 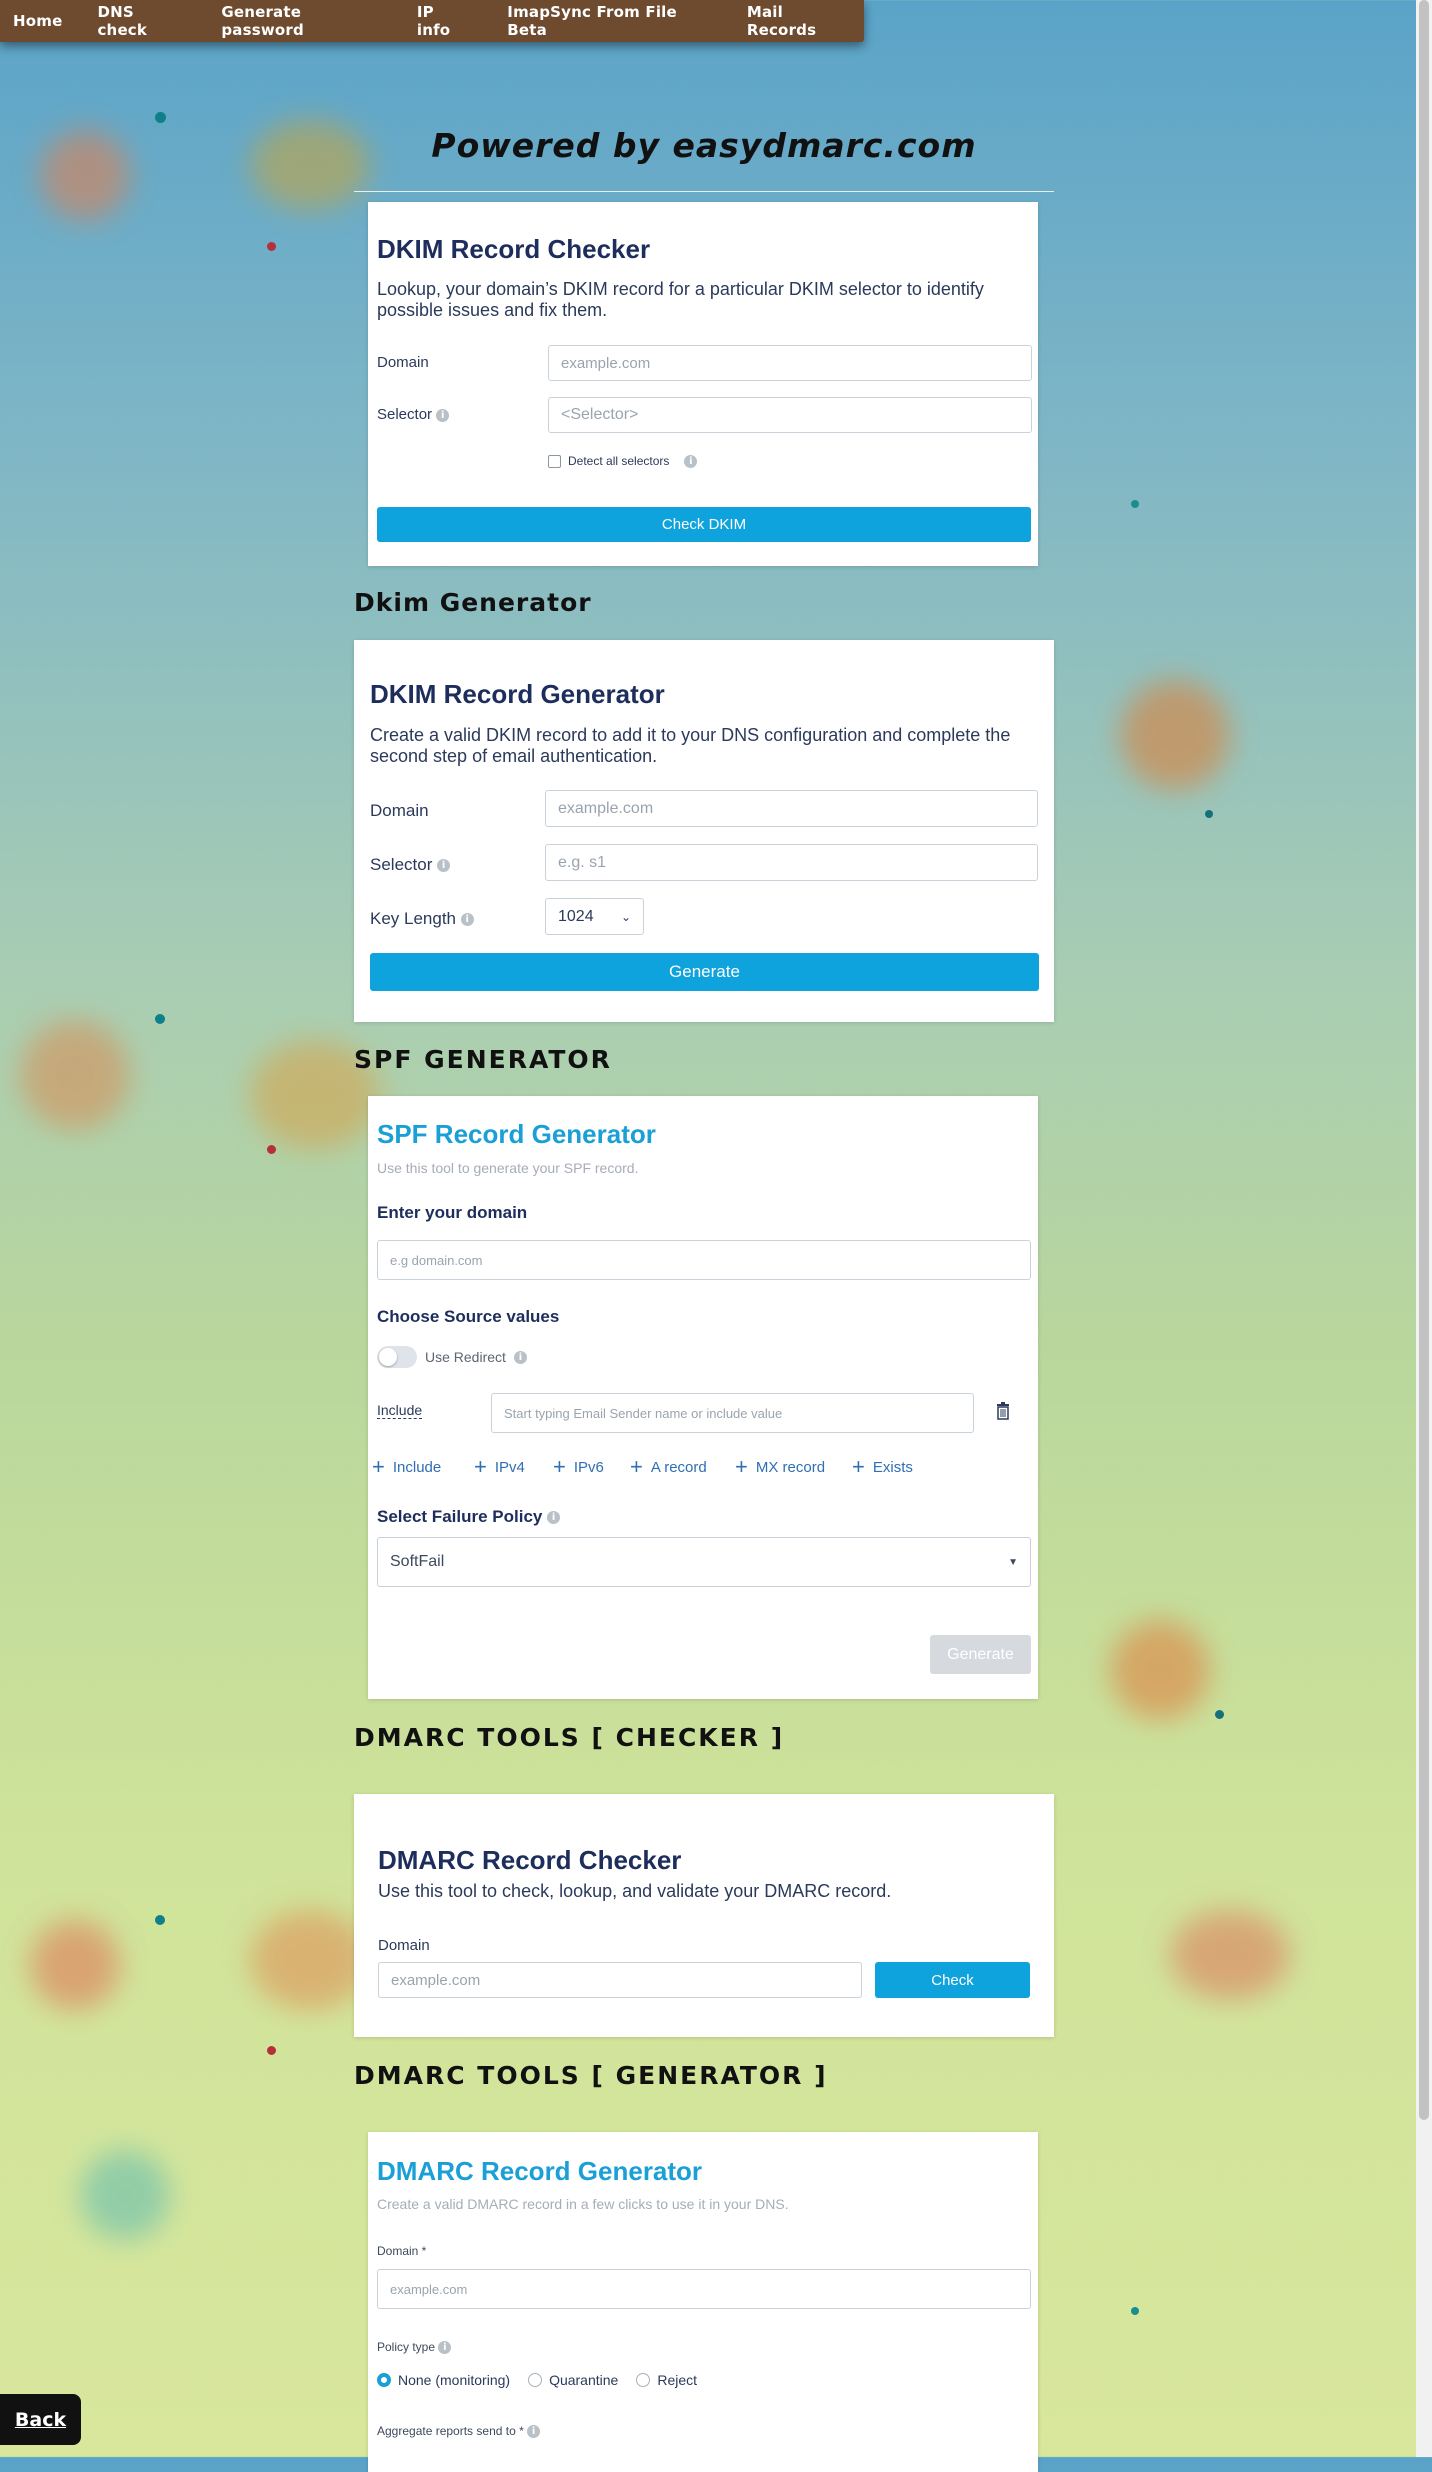 I want to click on scrollbar, so click(x=1424, y=1228).